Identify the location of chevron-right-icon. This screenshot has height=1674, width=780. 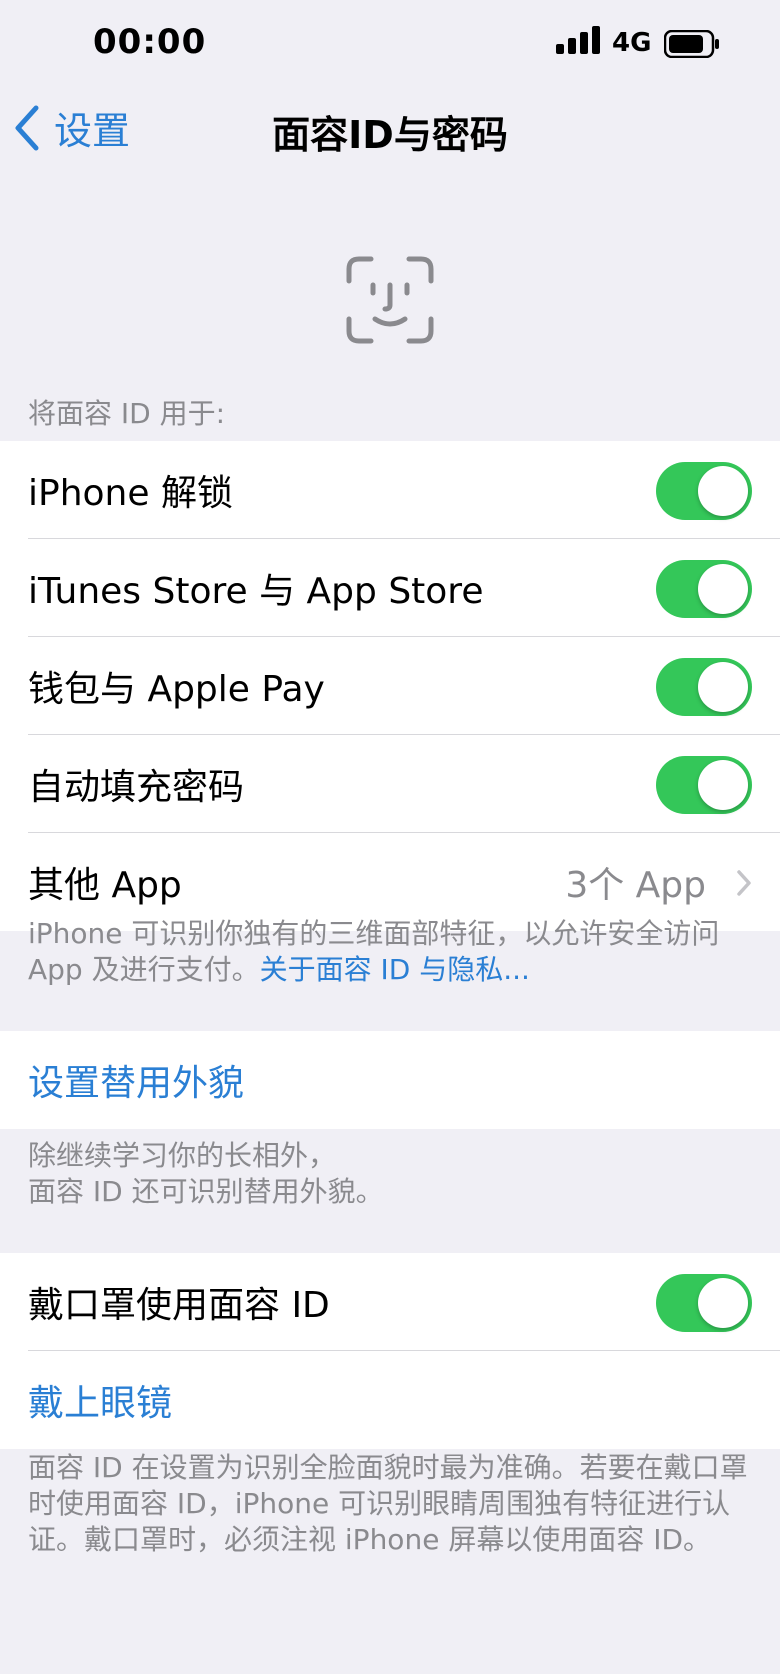
(744, 883).